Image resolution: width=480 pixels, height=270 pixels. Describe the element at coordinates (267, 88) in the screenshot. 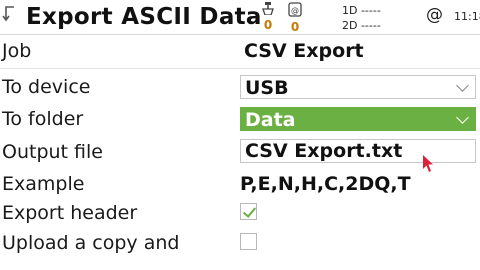

I see `to-device-value: USB` at that location.